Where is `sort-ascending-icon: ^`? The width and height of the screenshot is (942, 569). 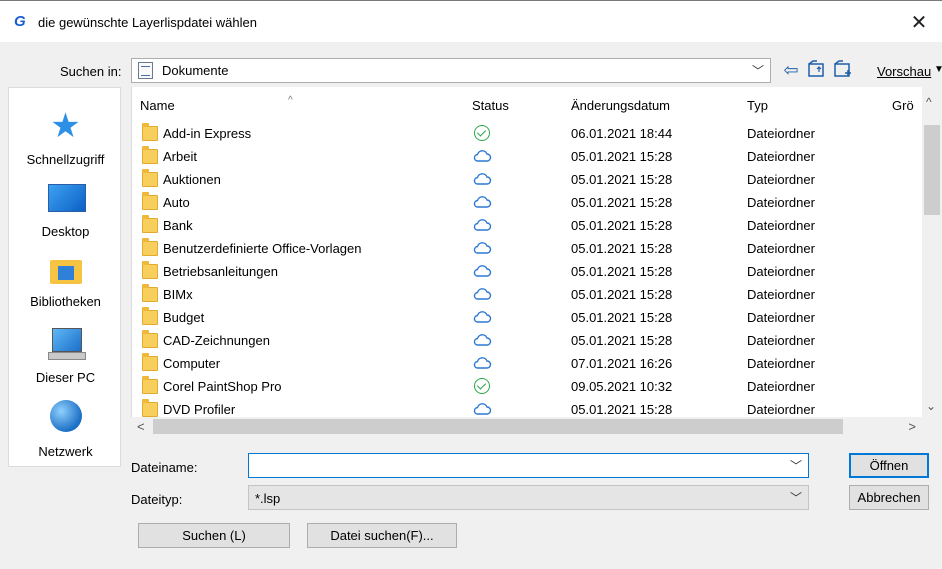
sort-ascending-icon: ^ is located at coordinates (290, 100).